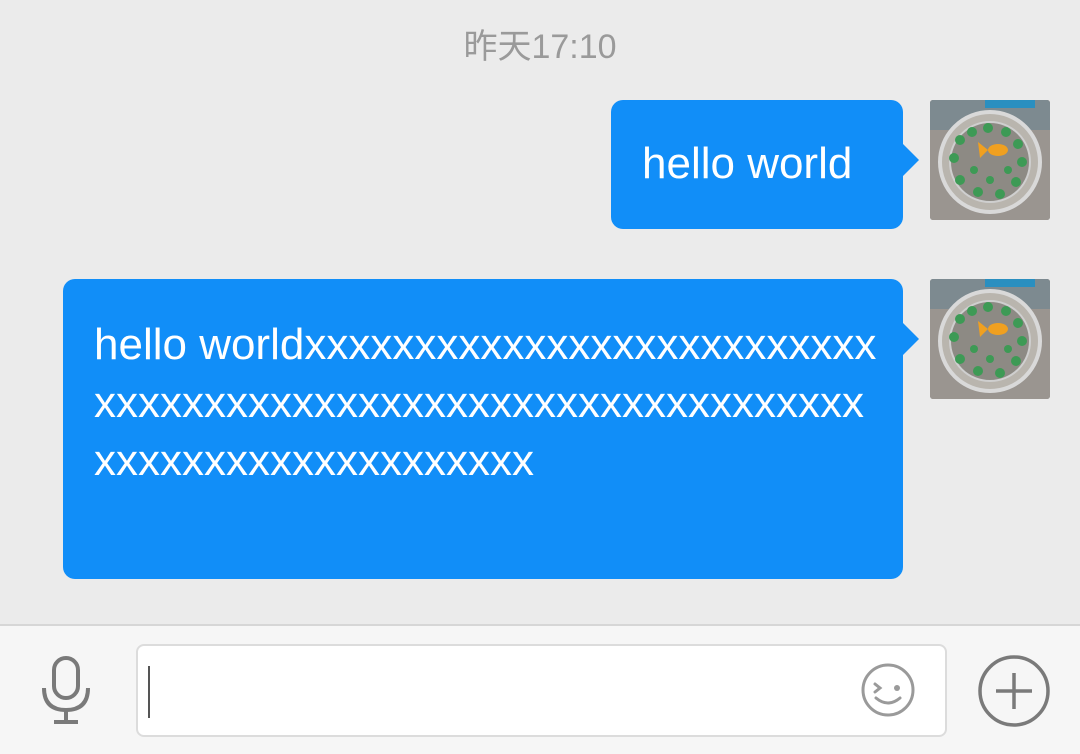 The height and width of the screenshot is (754, 1080). What do you see at coordinates (540, 47) in the screenshot?
I see `message-timestamp: 昨天17:10` at bounding box center [540, 47].